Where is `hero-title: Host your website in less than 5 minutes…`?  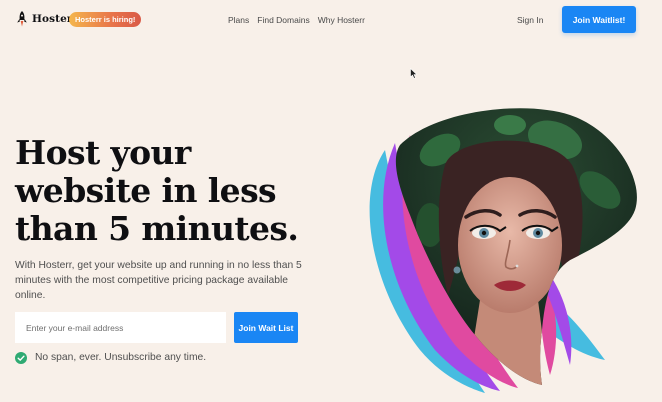
hero-title: Host your website in less than 5 minutes… is located at coordinates (157, 190).